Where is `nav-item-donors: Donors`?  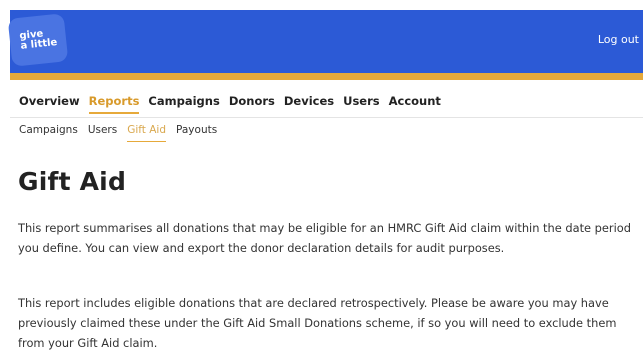 nav-item-donors: Donors is located at coordinates (252, 104).